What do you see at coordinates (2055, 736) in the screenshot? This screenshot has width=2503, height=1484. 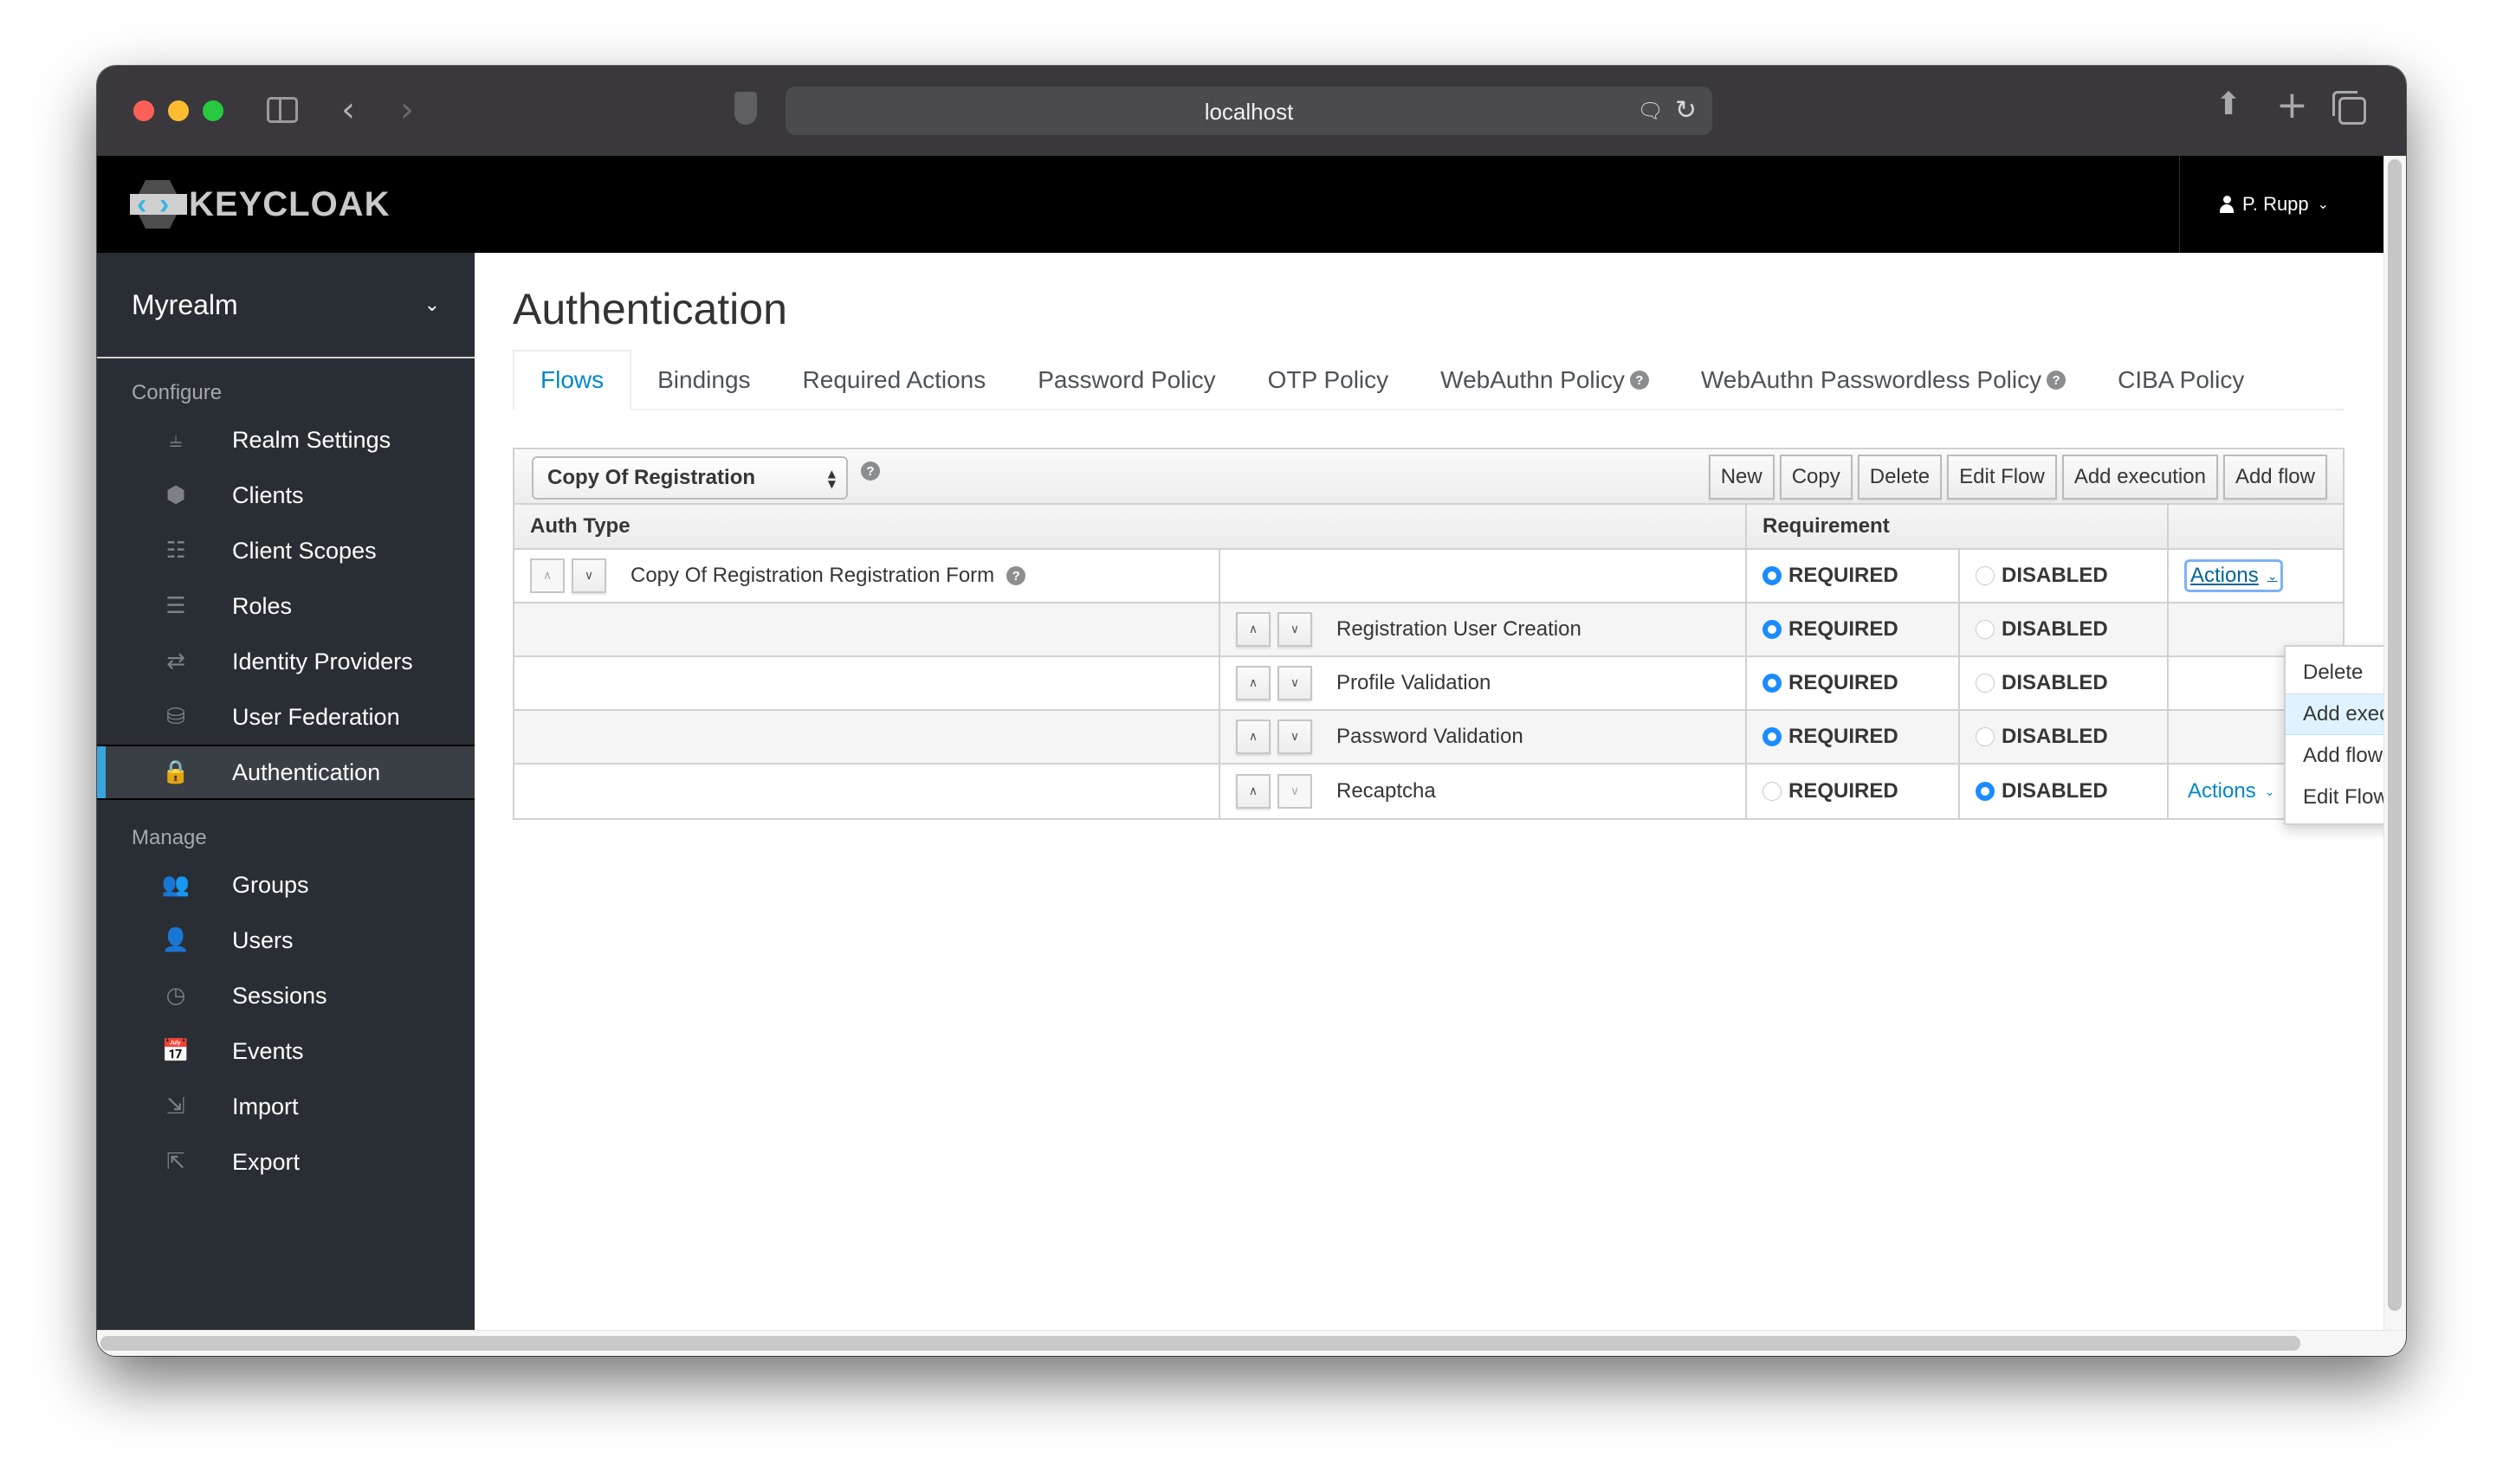 I see `radio-label: DISABLED` at bounding box center [2055, 736].